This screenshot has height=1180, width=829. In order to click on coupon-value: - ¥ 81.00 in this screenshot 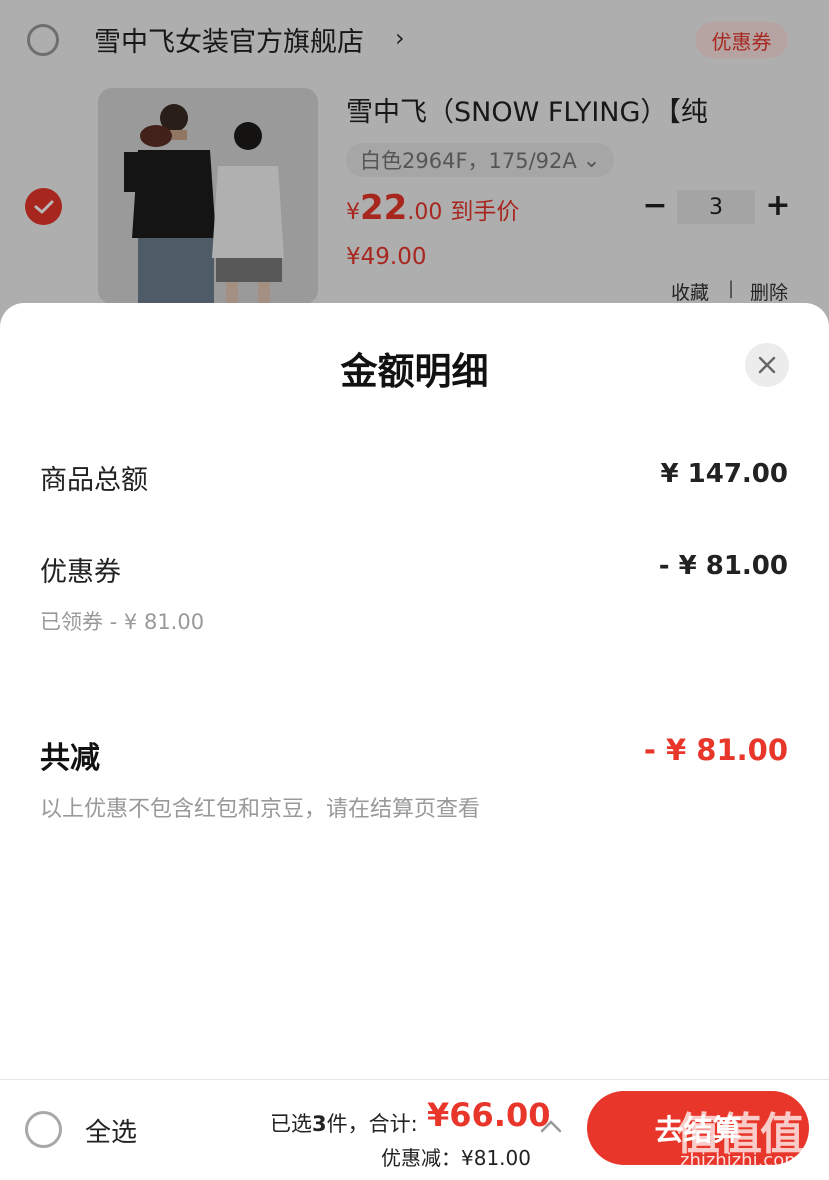, I will do `click(723, 566)`.